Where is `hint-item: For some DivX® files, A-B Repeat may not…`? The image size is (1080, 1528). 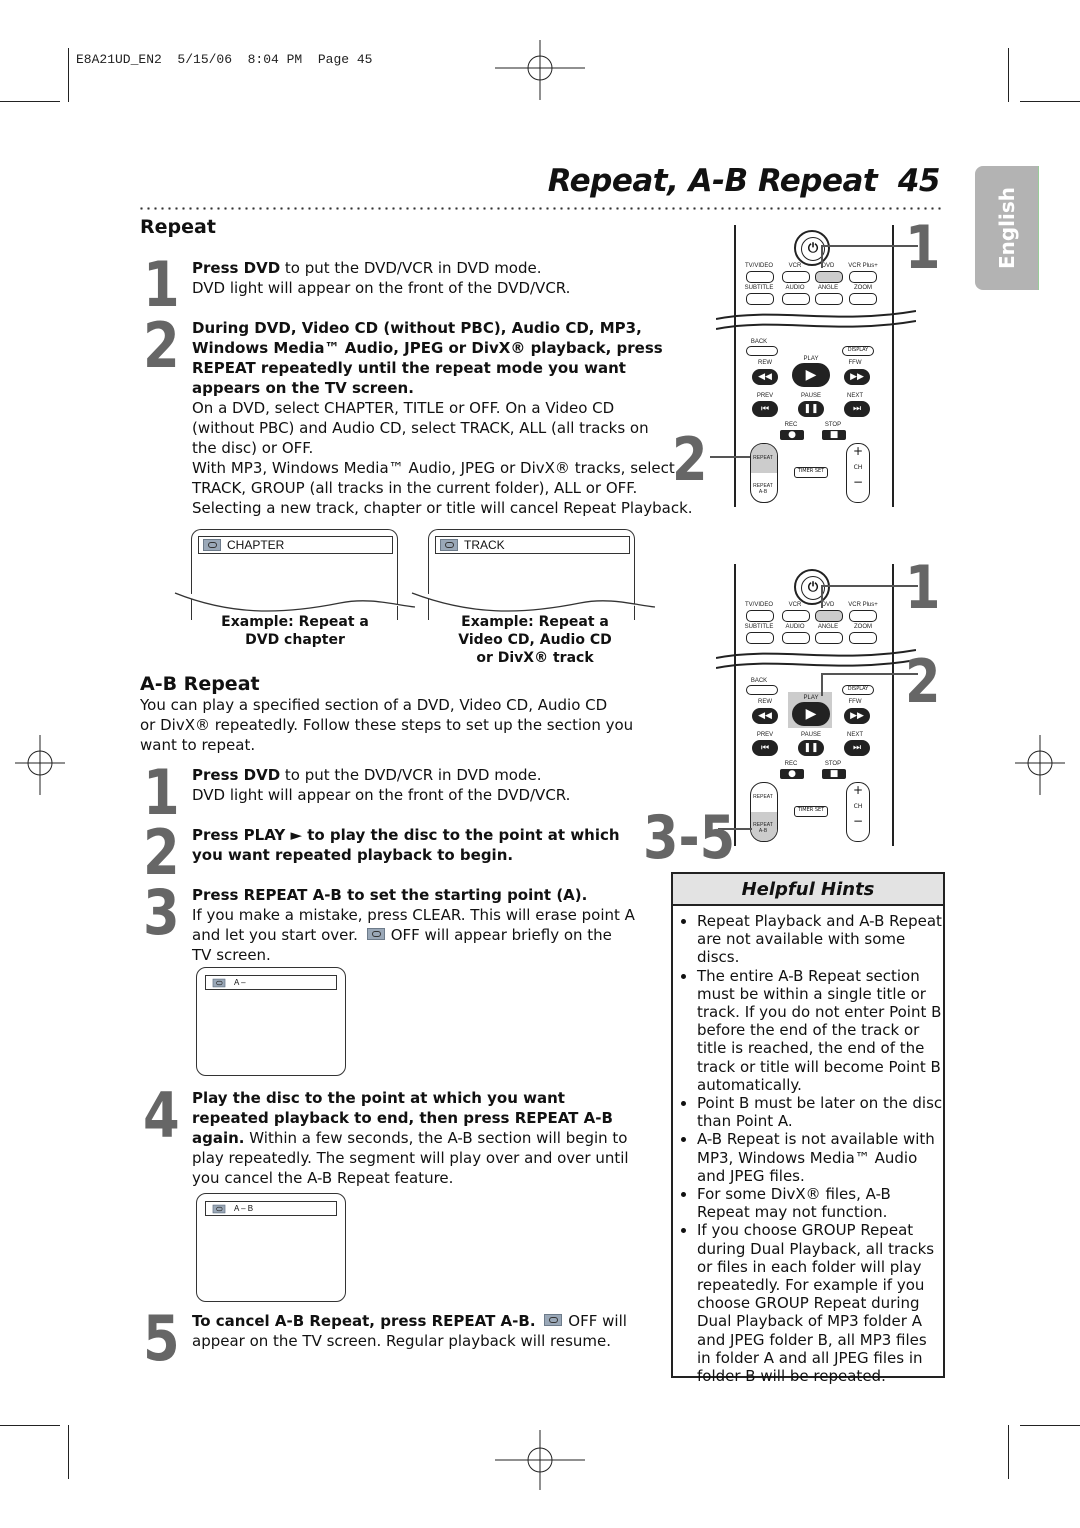
hint-item: For some DivX® files, A-B Repeat may not… is located at coordinates (820, 1203).